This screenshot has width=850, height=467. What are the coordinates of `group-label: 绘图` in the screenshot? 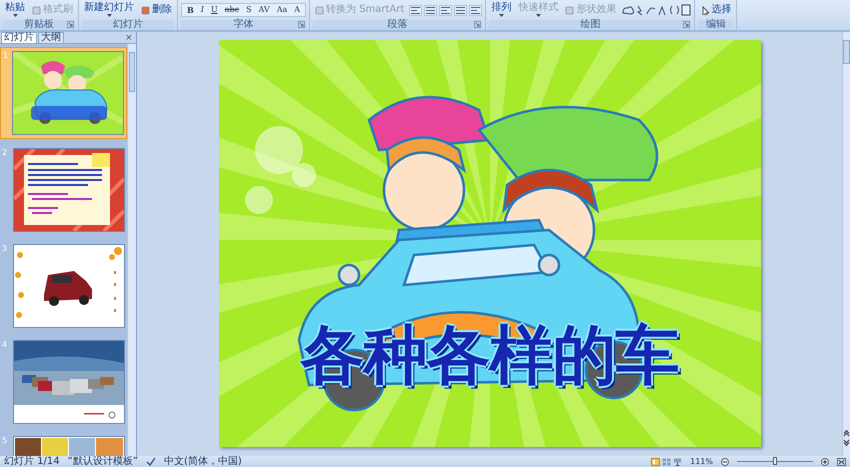 It's located at (590, 25).